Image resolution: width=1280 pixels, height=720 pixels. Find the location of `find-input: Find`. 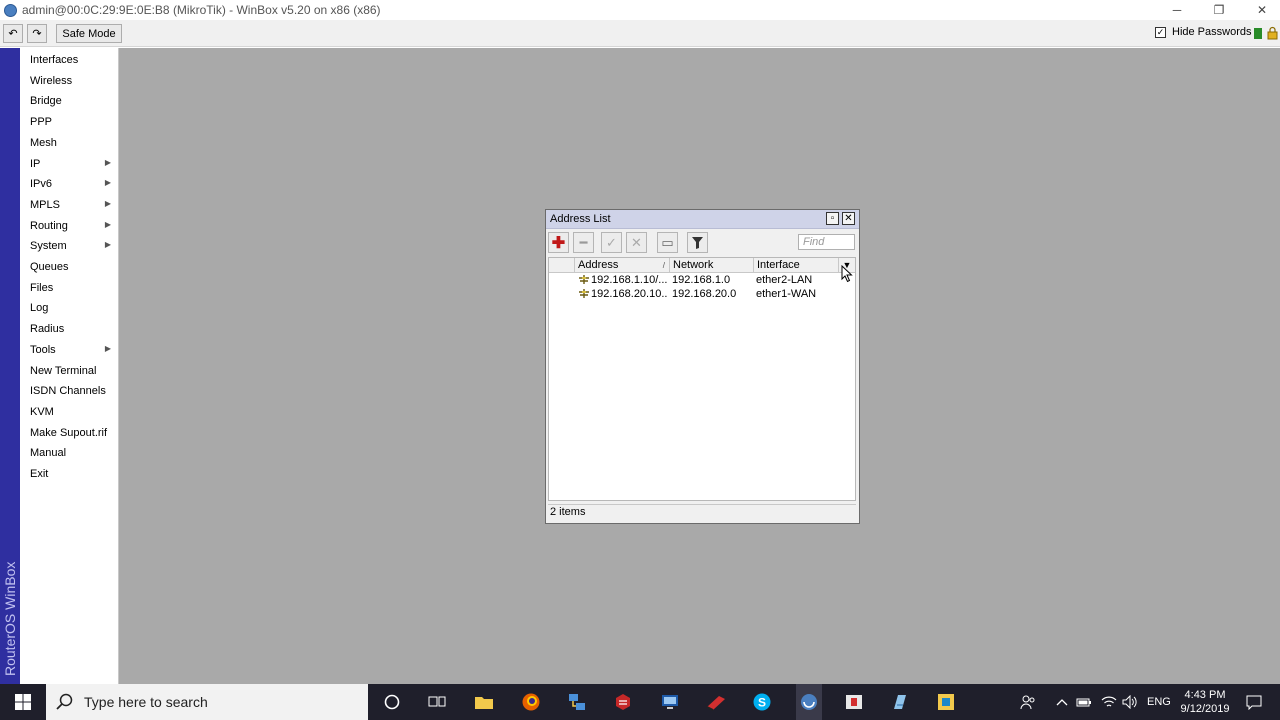

find-input: Find is located at coordinates (826, 242).